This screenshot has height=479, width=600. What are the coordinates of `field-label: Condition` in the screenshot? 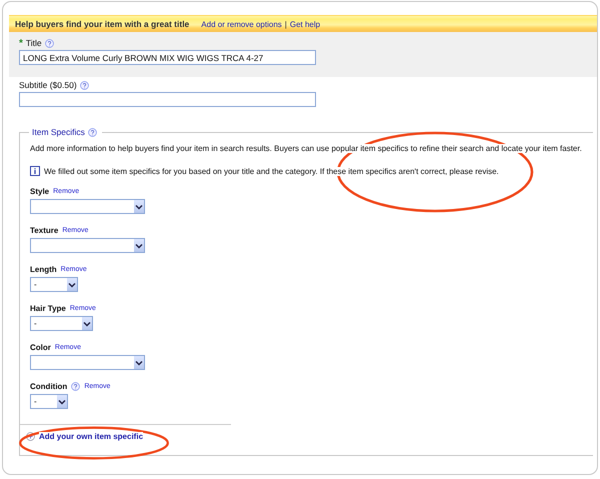 It's located at (49, 386).